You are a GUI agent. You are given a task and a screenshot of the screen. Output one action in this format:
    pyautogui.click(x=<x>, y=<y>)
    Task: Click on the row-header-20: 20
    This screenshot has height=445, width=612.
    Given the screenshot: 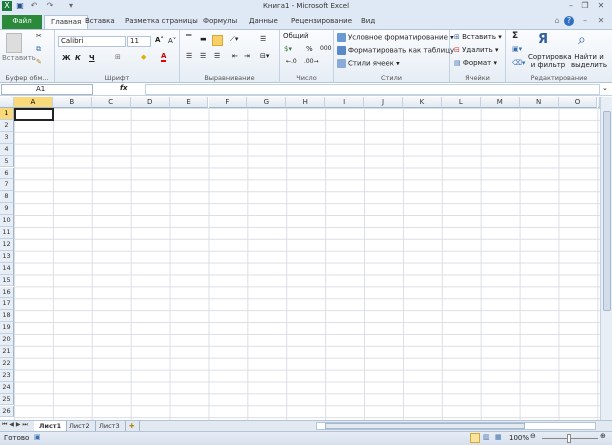 What is the action you would take?
    pyautogui.click(x=7, y=340)
    